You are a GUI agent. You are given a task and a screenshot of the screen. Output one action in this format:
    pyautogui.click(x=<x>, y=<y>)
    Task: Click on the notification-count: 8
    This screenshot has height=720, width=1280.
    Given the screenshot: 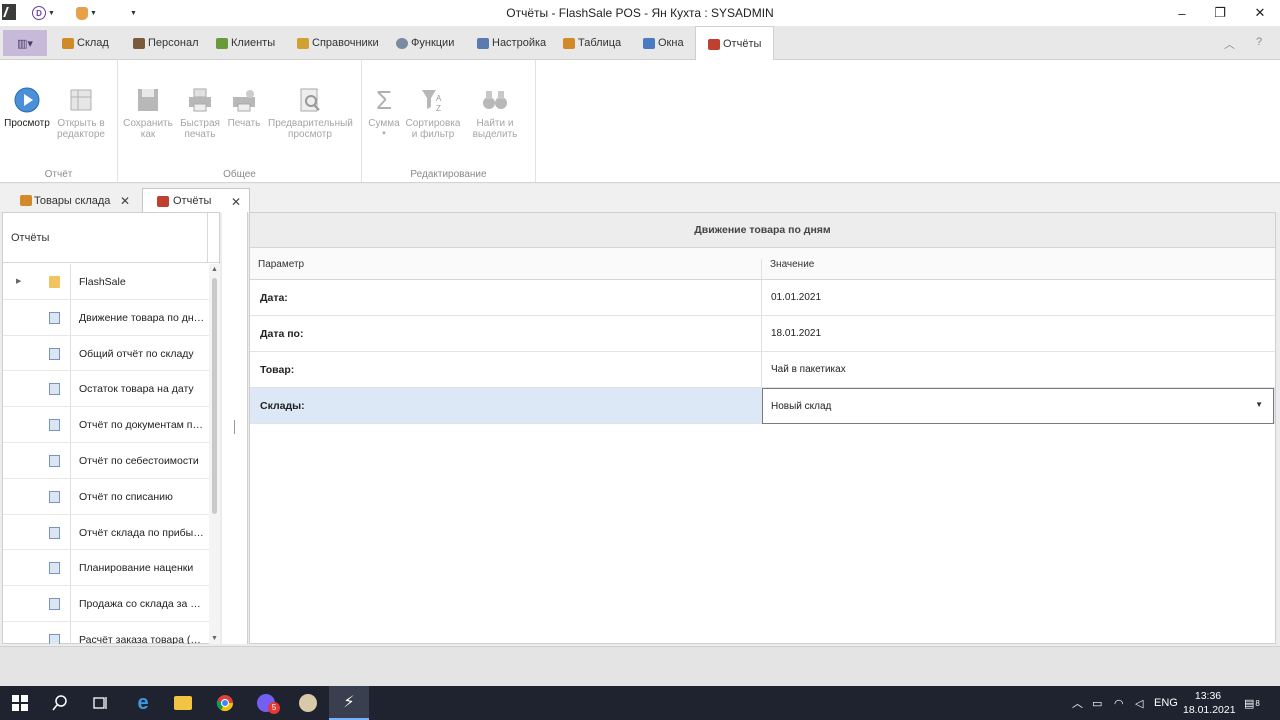 What is the action you would take?
    pyautogui.click(x=1257, y=703)
    